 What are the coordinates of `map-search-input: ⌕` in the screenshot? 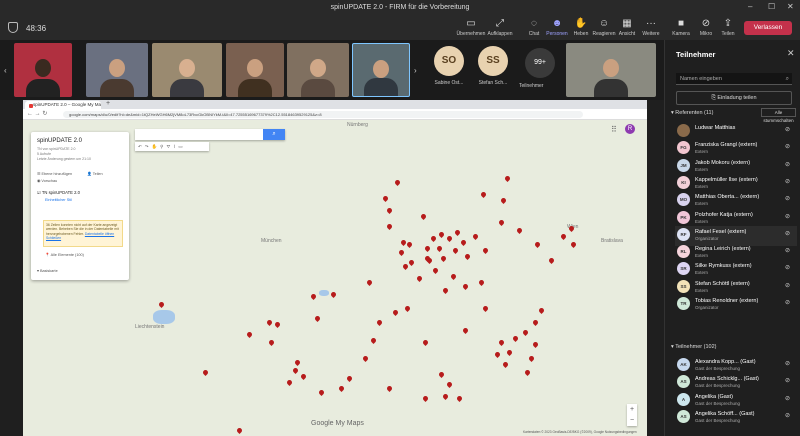 It's located at (210, 134).